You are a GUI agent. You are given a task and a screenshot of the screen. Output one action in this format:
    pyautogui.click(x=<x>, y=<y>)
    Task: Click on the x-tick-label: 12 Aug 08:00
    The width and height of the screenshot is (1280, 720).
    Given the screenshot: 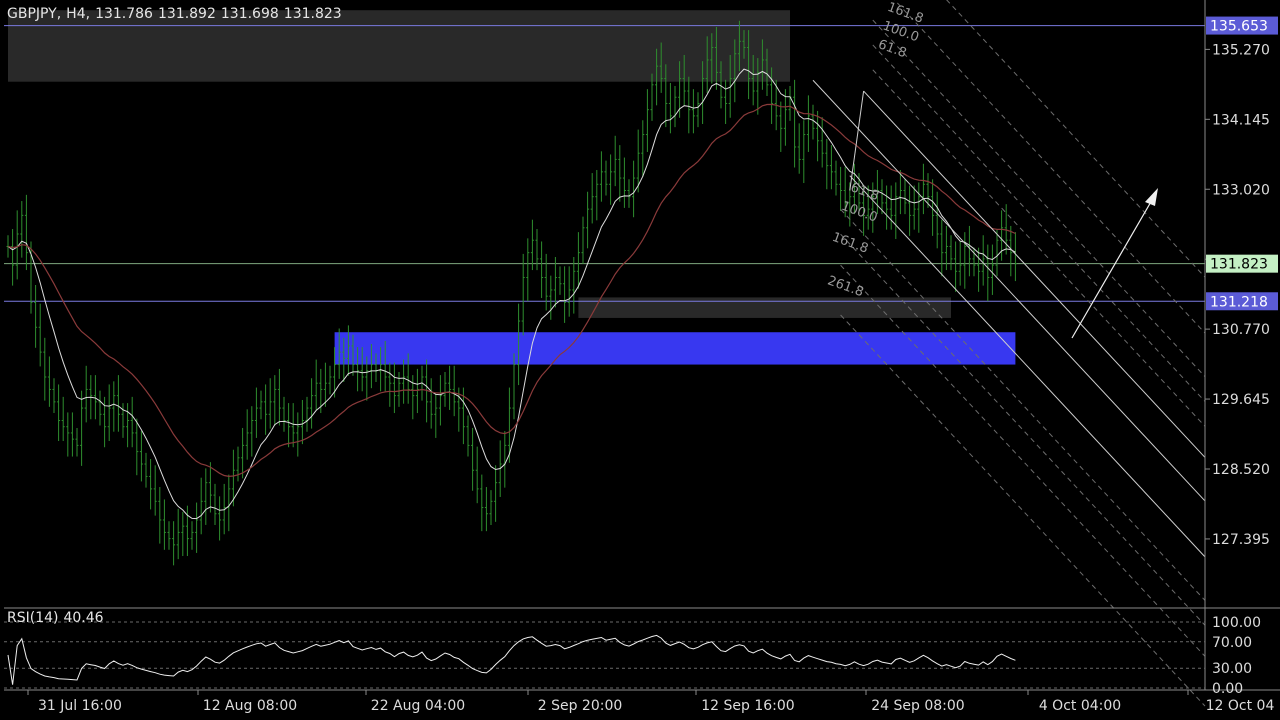 What is the action you would take?
    pyautogui.click(x=250, y=706)
    